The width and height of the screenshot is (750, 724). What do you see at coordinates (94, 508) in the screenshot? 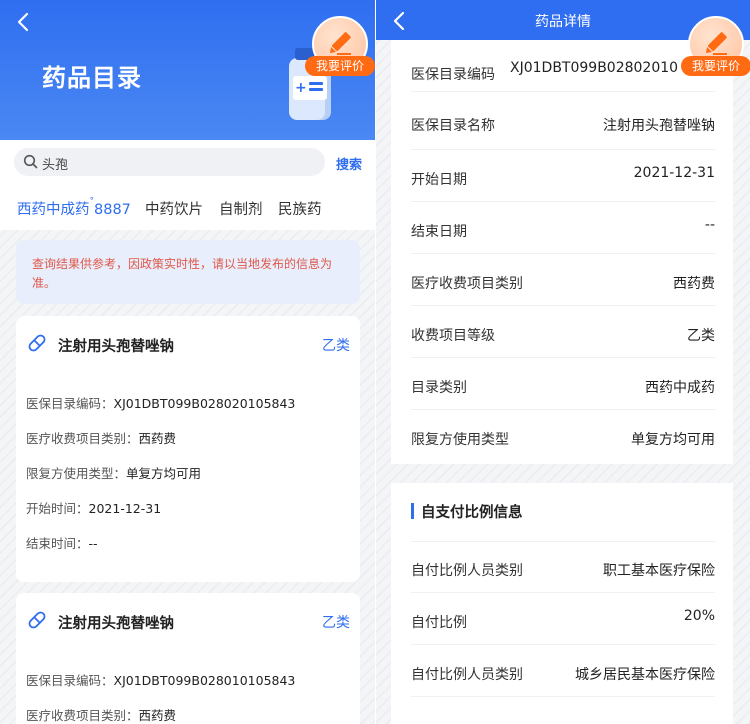
I see `field-start-time: 开始时间：2021-12-31` at bounding box center [94, 508].